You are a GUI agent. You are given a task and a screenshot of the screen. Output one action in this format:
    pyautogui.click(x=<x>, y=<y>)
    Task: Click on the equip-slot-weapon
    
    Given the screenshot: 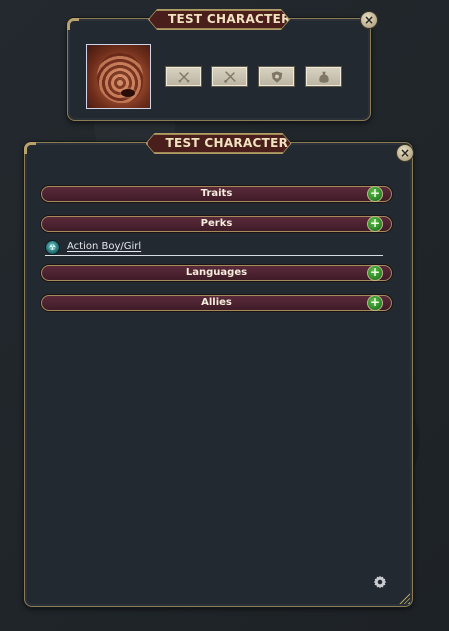 What is the action you would take?
    pyautogui.click(x=183, y=76)
    